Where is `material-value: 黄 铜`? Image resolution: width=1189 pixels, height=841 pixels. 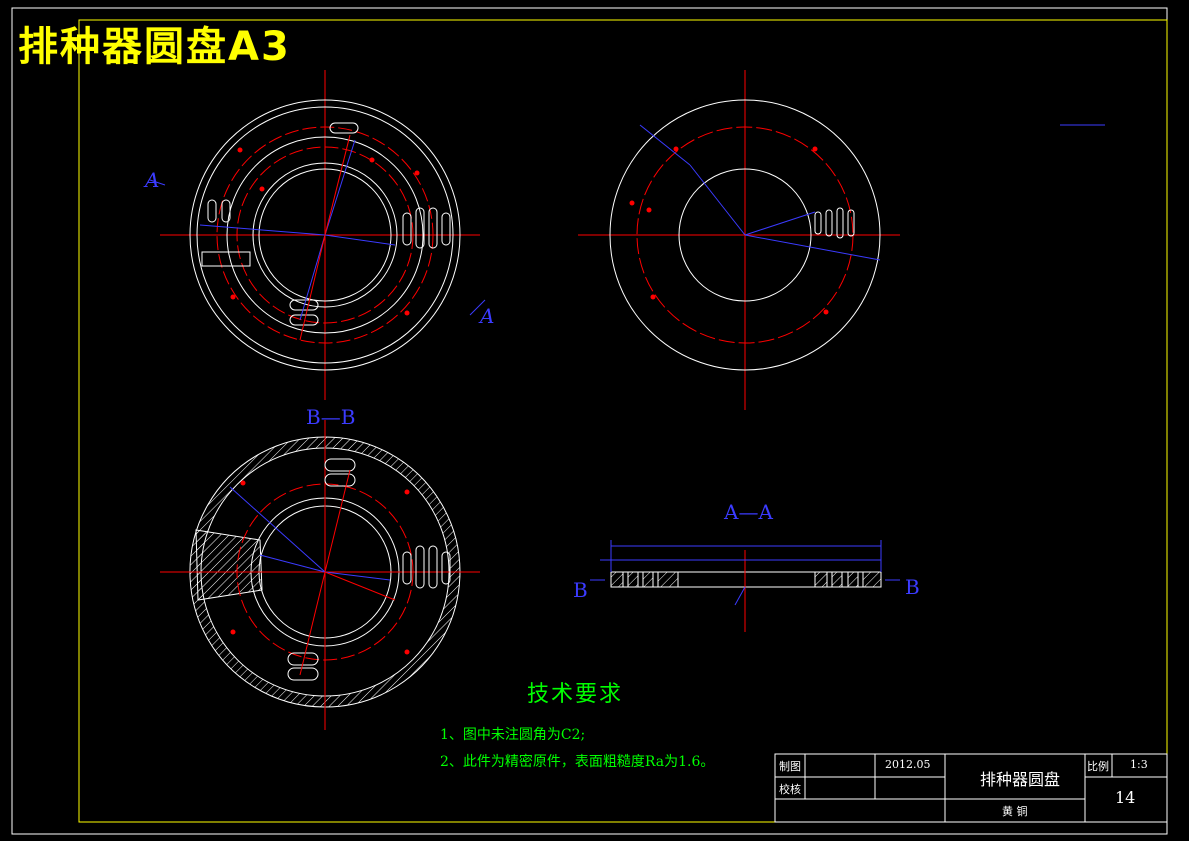
material-value: 黄 铜 is located at coordinates (1015, 811).